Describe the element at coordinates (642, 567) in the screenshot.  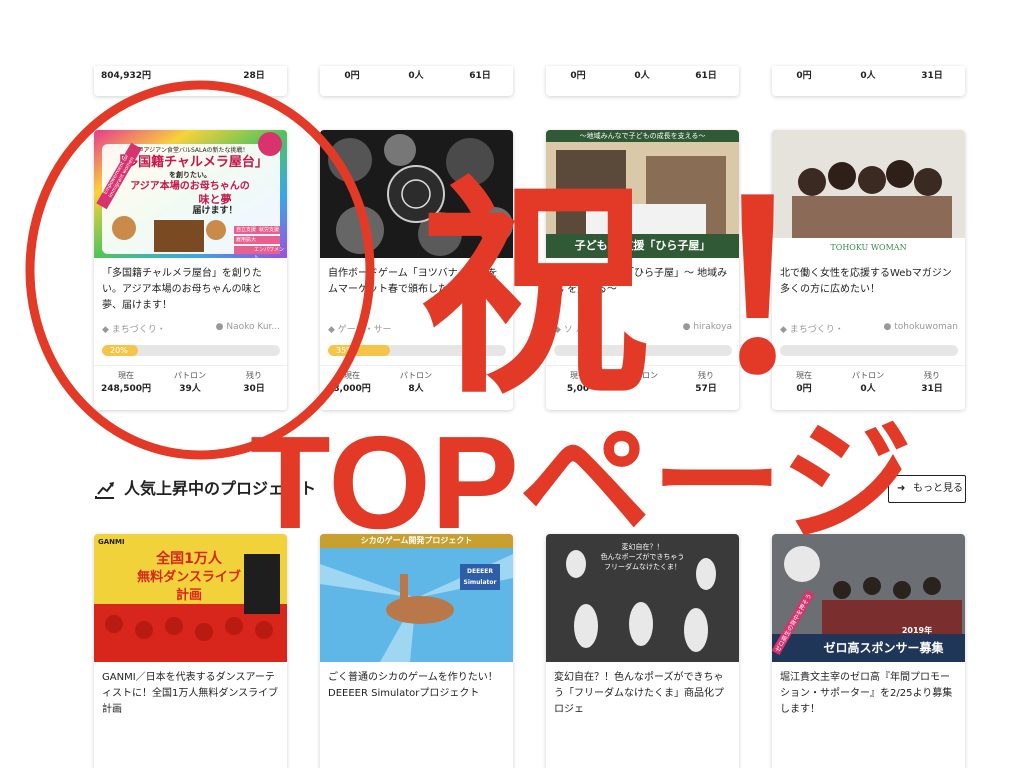
I see `thumbnail-line: フリーダムなけたくま！` at that location.